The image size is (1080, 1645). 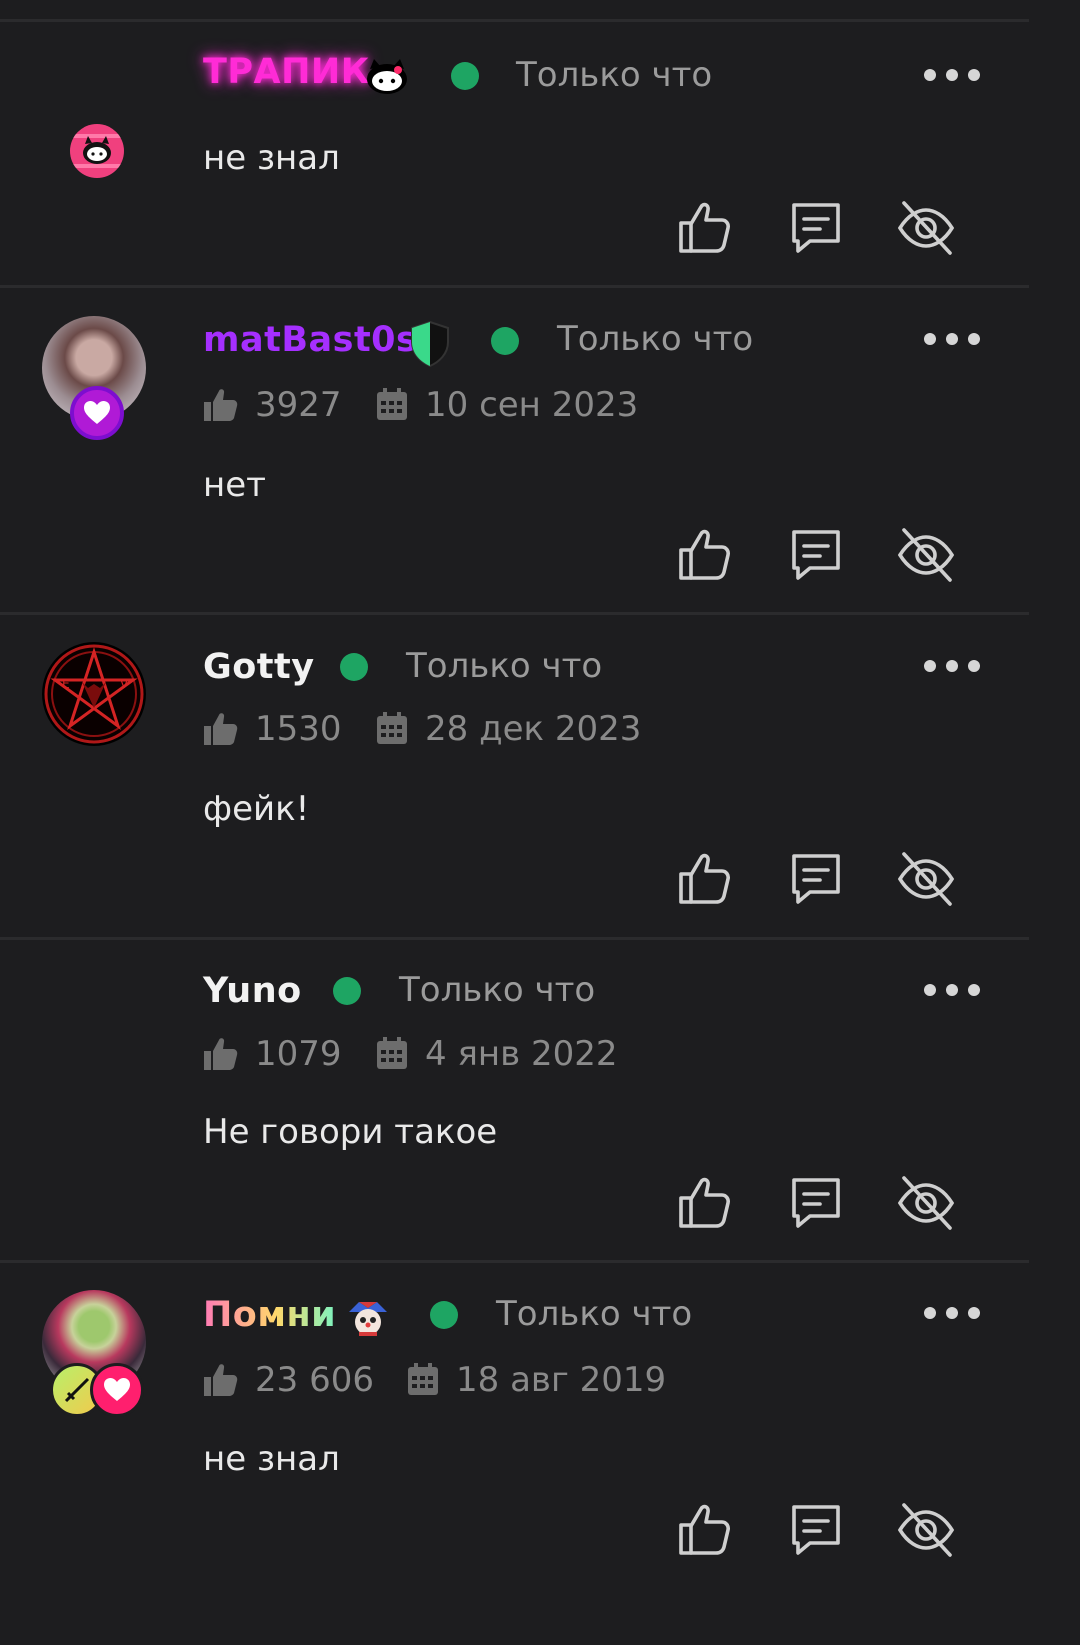 I want to click on user-stats: 1079 4 янв 2022, so click(x=443, y=1054).